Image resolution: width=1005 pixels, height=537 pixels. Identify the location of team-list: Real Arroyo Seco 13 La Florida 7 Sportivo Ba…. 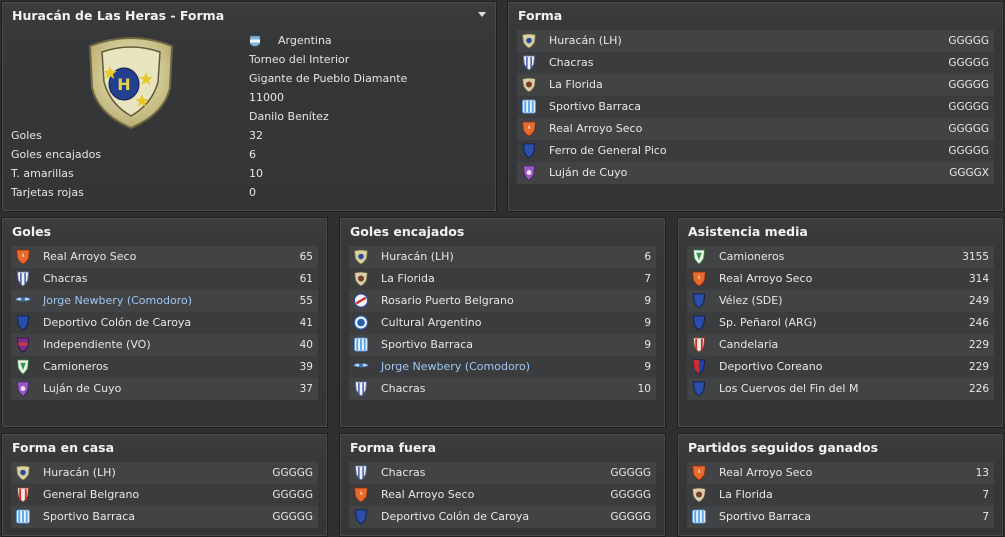
(840, 495).